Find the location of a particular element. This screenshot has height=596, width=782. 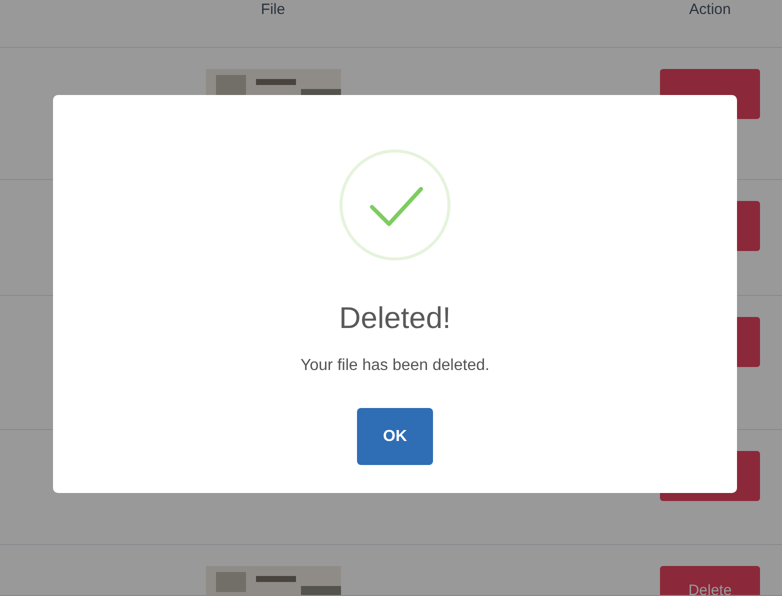

ok-button: OK is located at coordinates (395, 436).